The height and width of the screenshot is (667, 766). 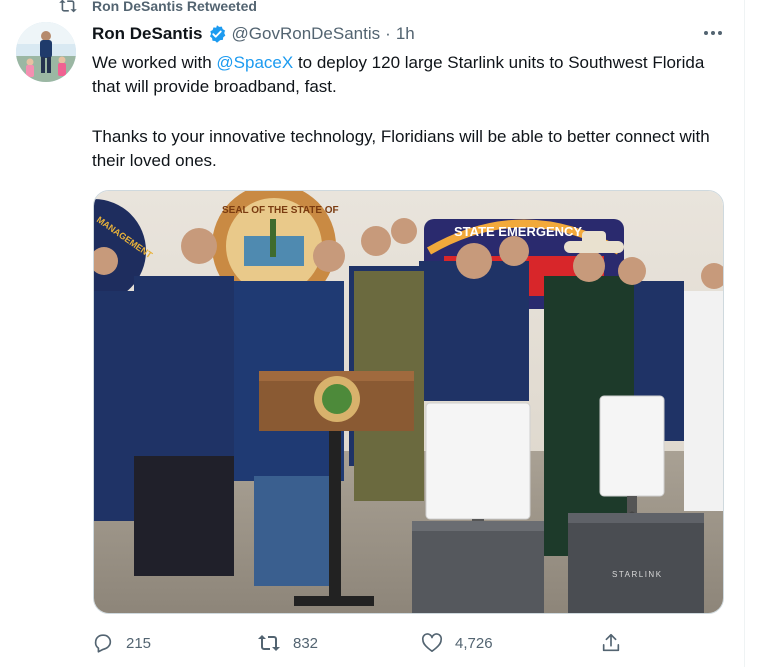 I want to click on retweet-label: Ron DeSantis Retweeted, so click(x=174, y=7).